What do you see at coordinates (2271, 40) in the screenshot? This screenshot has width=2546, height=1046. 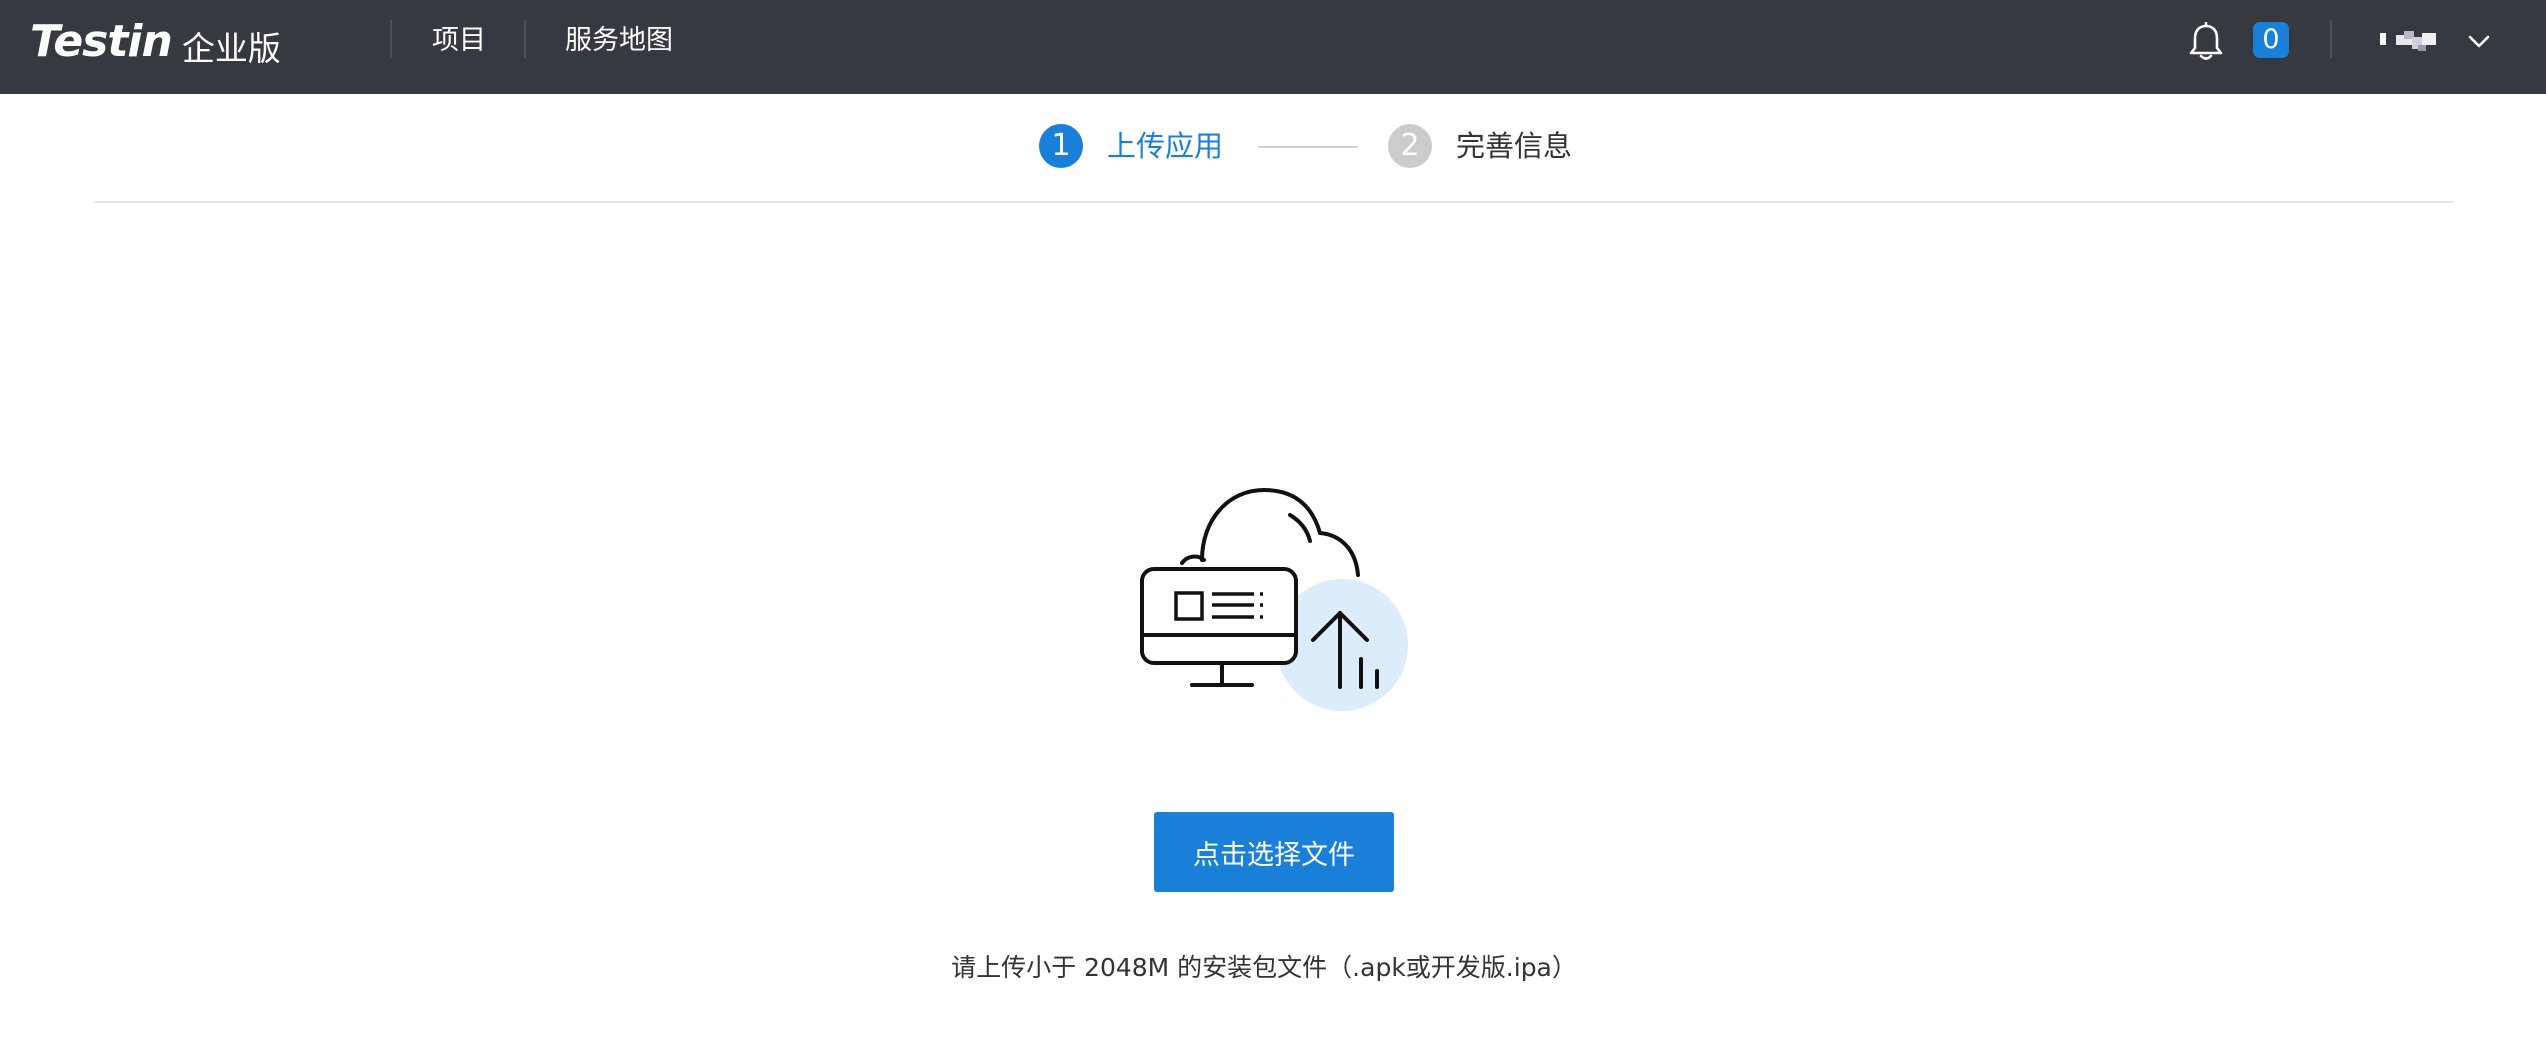 I see `notification-count-badge: 0` at bounding box center [2271, 40].